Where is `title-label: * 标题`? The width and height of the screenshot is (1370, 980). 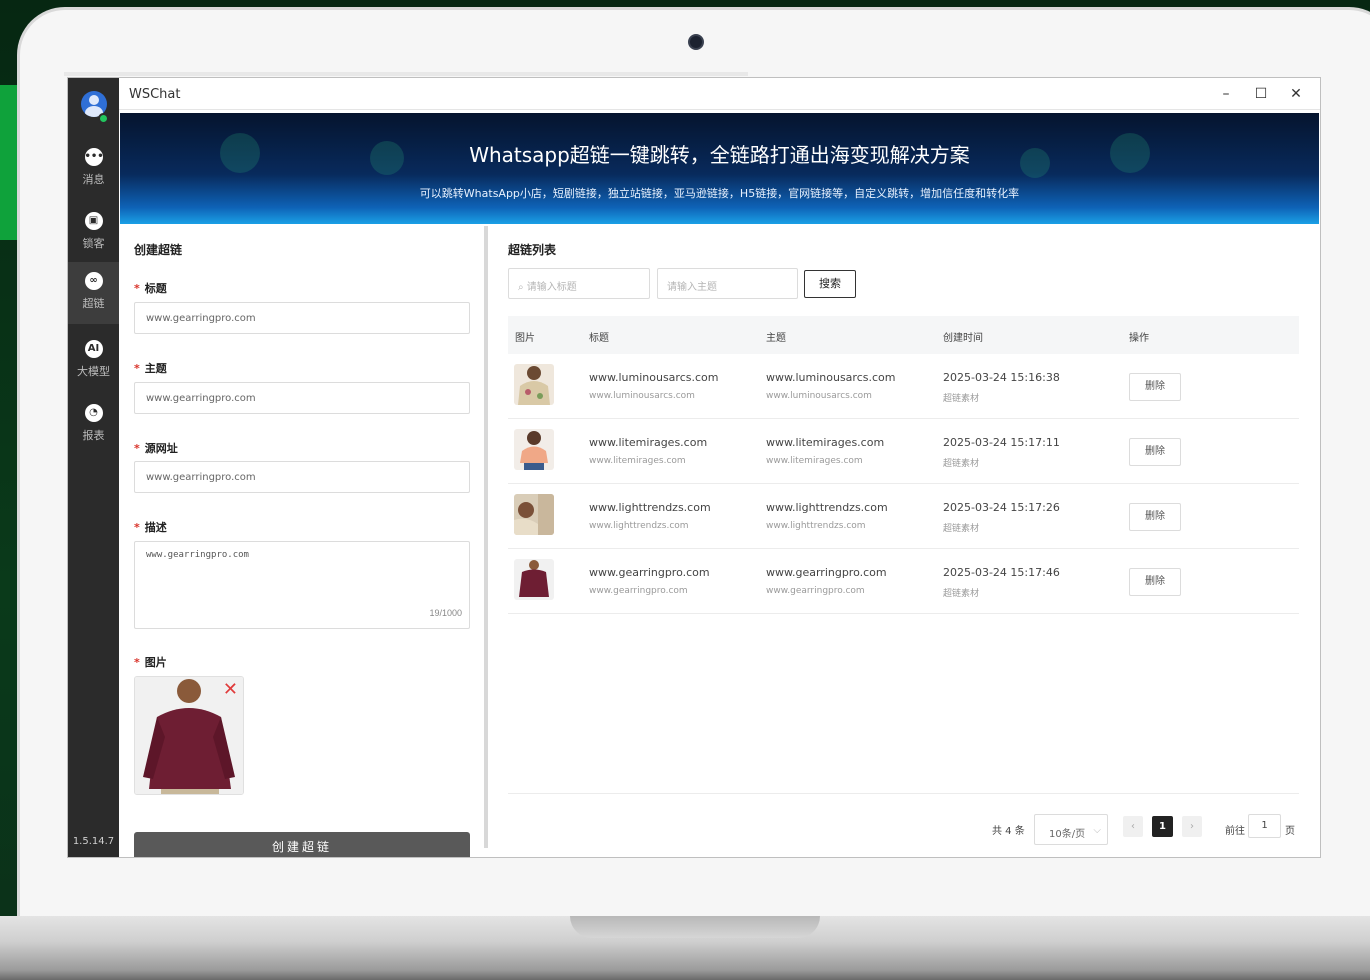 title-label: * 标题 is located at coordinates (150, 288).